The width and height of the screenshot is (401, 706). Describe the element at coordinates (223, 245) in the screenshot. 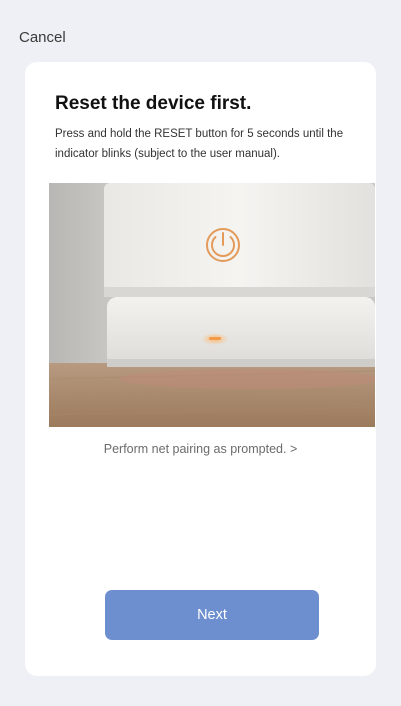

I see `power-icon` at that location.